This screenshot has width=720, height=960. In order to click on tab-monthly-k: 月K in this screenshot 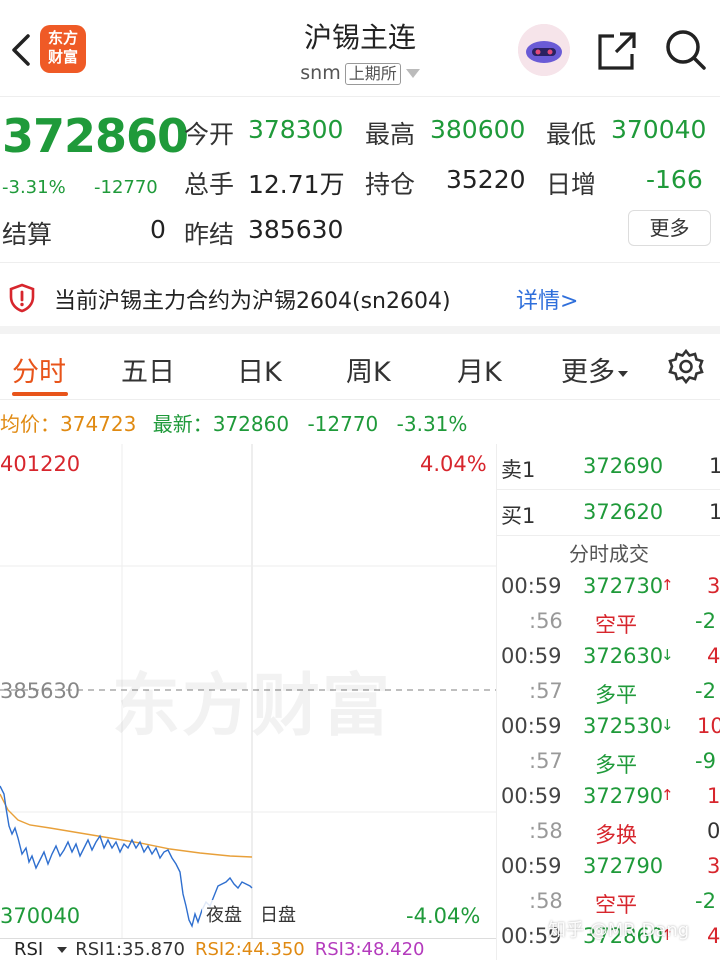, I will do `click(479, 369)`.